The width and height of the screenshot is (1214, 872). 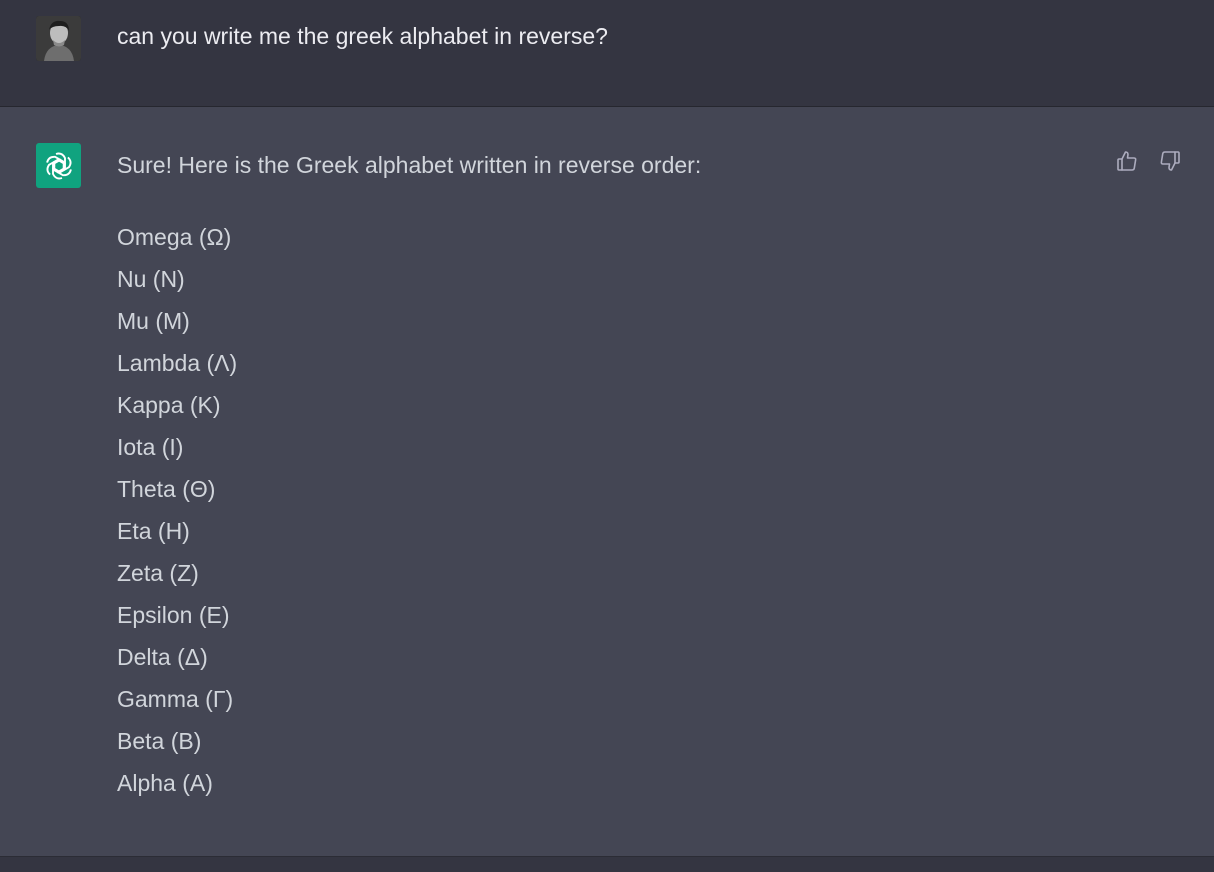 I want to click on assistant-avatar, so click(x=58, y=165).